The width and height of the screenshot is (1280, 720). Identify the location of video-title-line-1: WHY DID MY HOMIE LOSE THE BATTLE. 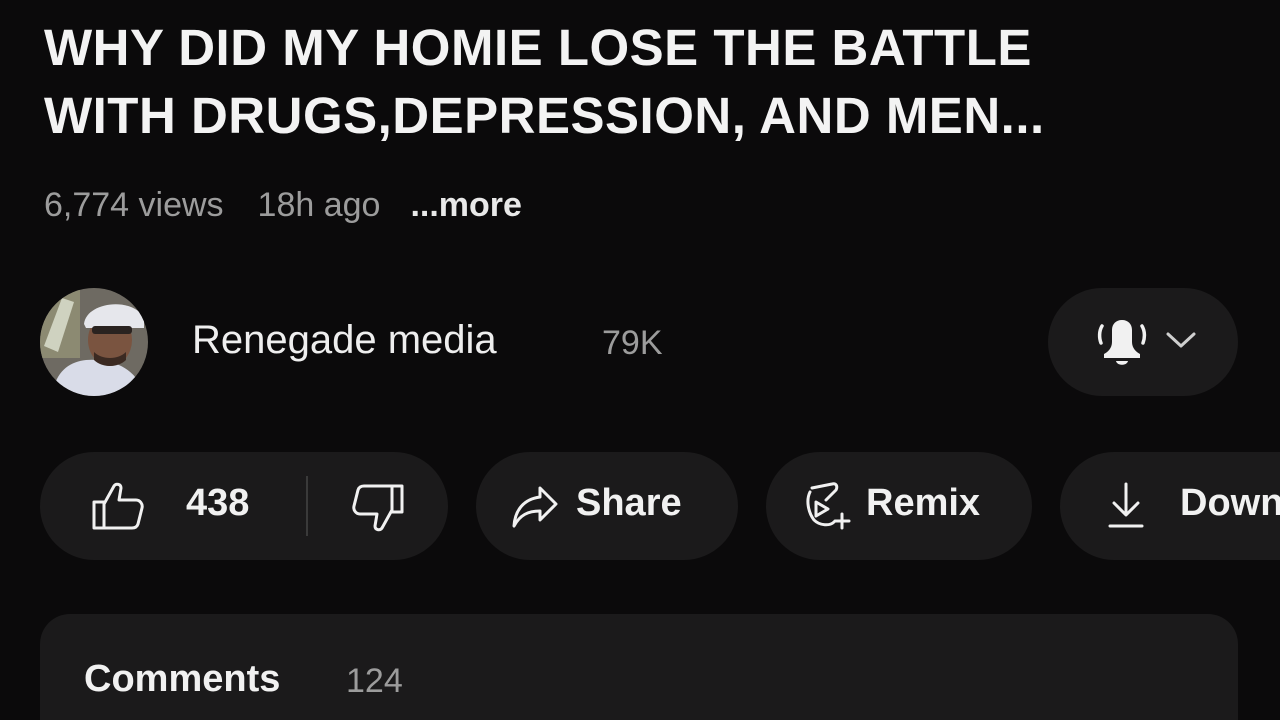
(538, 47).